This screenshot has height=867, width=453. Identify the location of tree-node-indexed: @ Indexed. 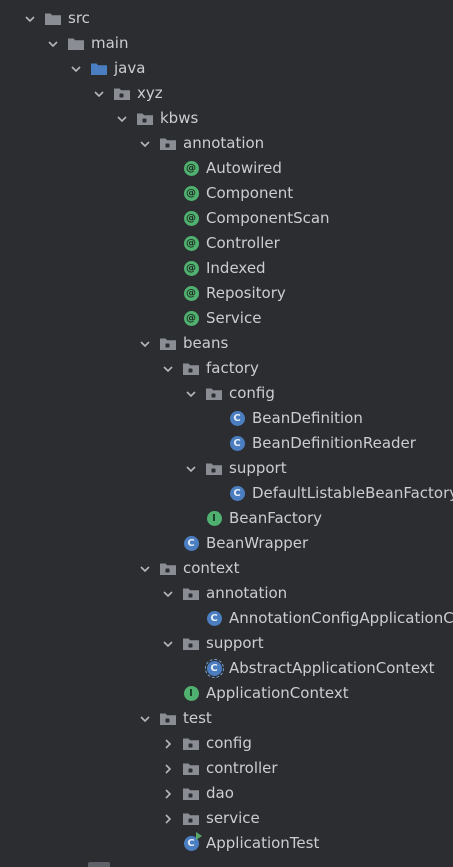
(226, 268).